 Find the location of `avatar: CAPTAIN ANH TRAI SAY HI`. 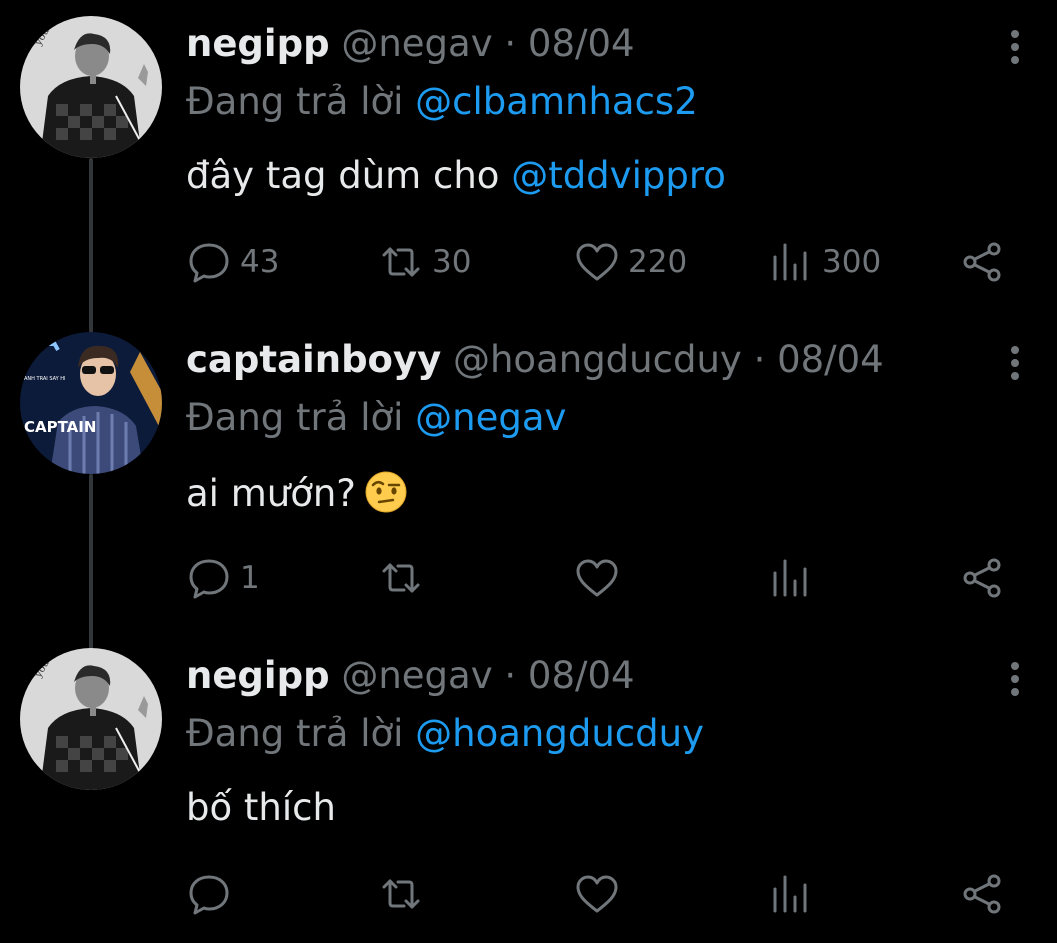

avatar: CAPTAIN ANH TRAI SAY HI is located at coordinates (91, 403).